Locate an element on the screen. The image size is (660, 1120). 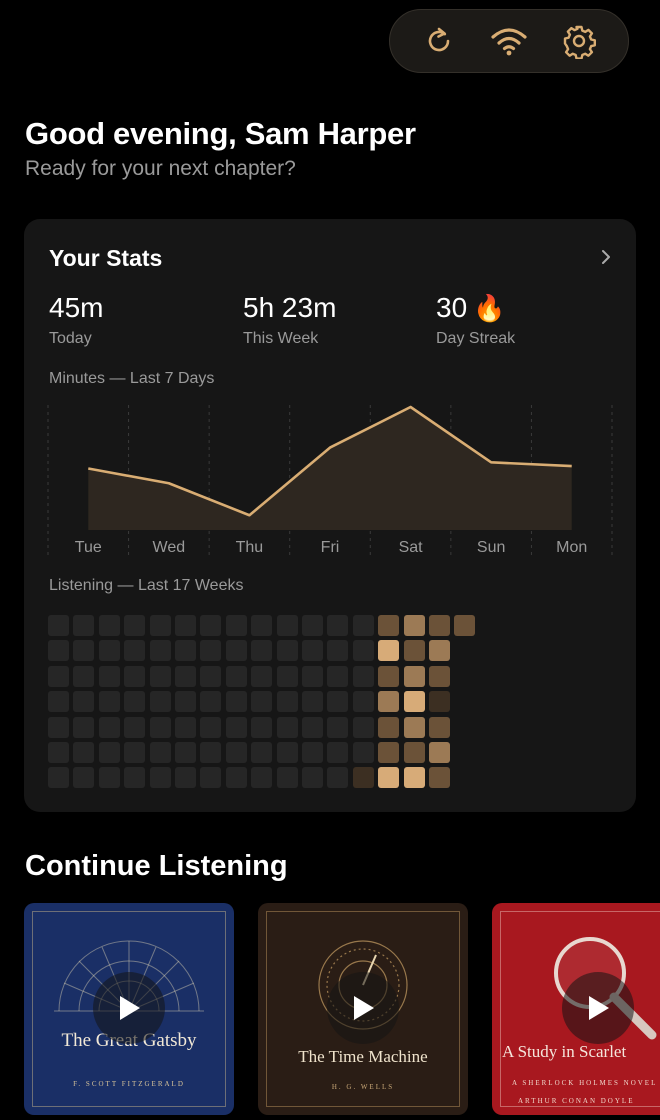
book-author: H. G. WELLS is located at coordinates (363, 1087).